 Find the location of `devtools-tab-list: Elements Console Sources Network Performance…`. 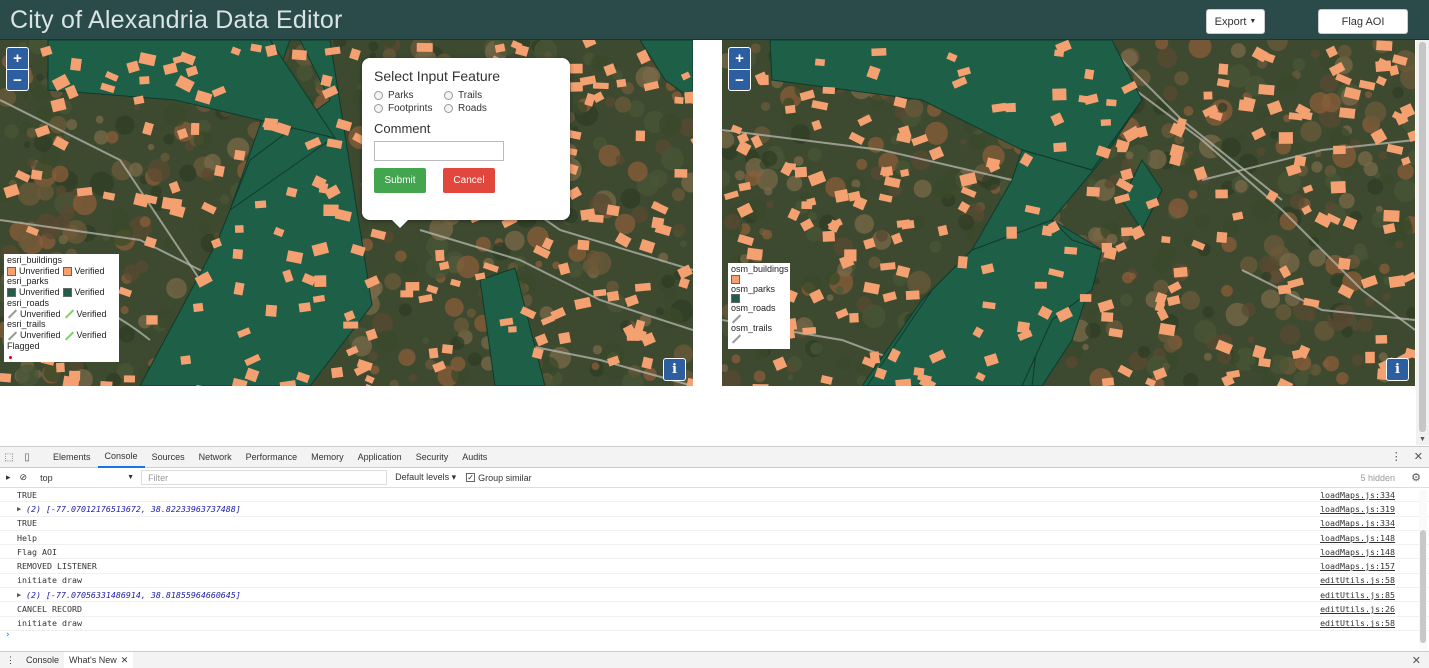

devtools-tab-list: Elements Console Sources Network Performance… is located at coordinates (270, 457).